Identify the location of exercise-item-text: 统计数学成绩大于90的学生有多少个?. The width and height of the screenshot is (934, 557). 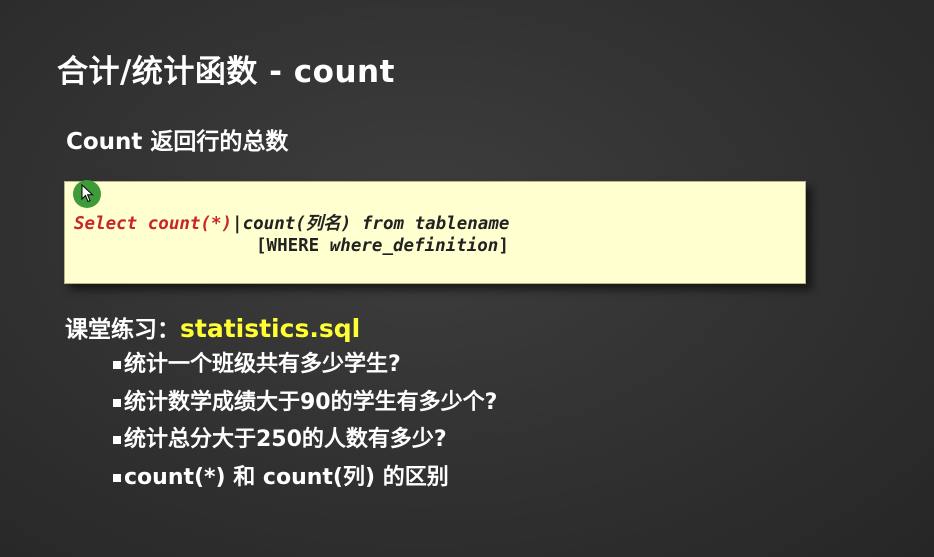
(311, 402).